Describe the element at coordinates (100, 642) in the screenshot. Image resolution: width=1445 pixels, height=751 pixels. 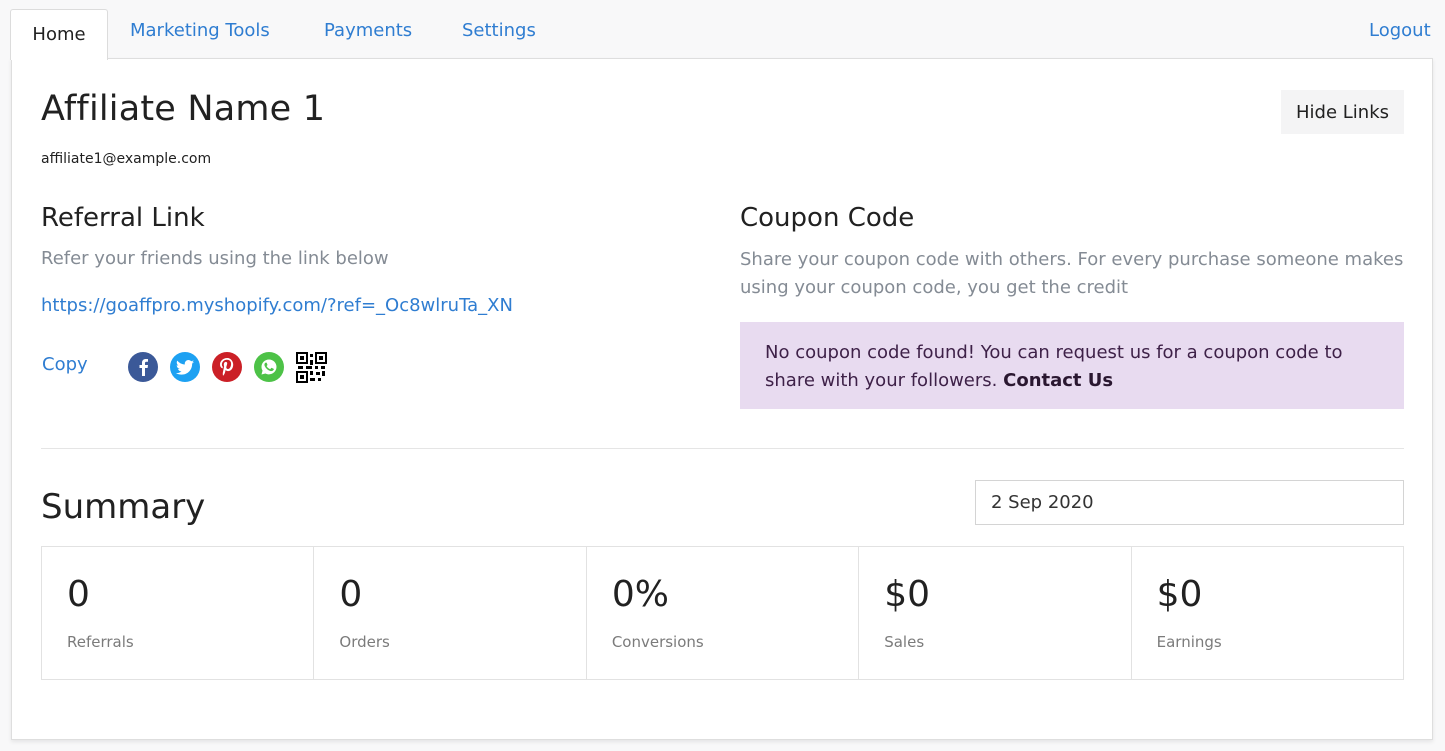
I see `stat-label: Referrals` at that location.